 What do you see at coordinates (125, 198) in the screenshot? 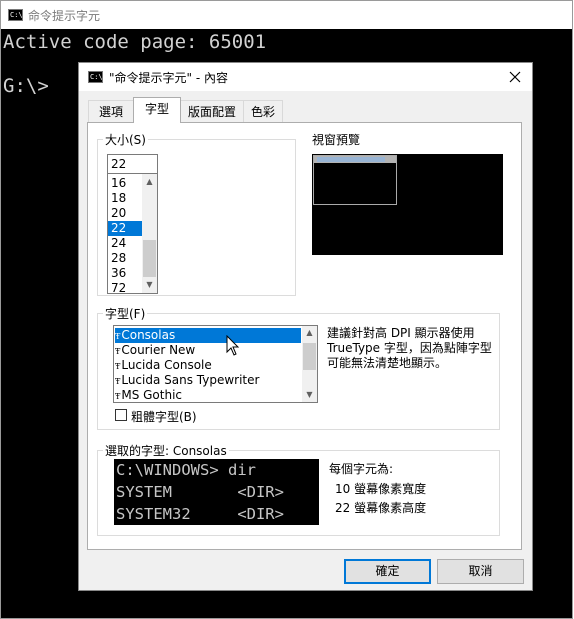
I see `size-option: 18` at bounding box center [125, 198].